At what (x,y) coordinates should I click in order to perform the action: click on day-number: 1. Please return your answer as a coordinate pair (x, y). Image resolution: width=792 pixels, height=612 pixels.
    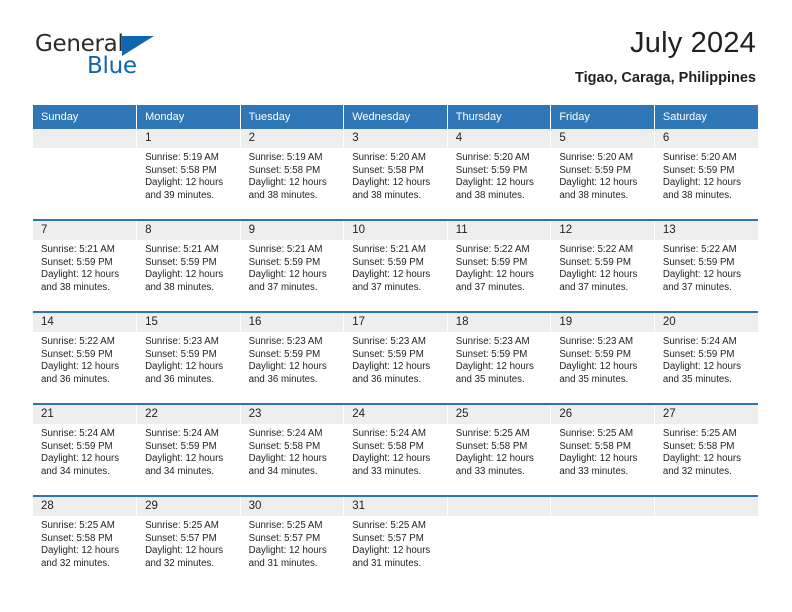
    Looking at the image, I should click on (188, 138).